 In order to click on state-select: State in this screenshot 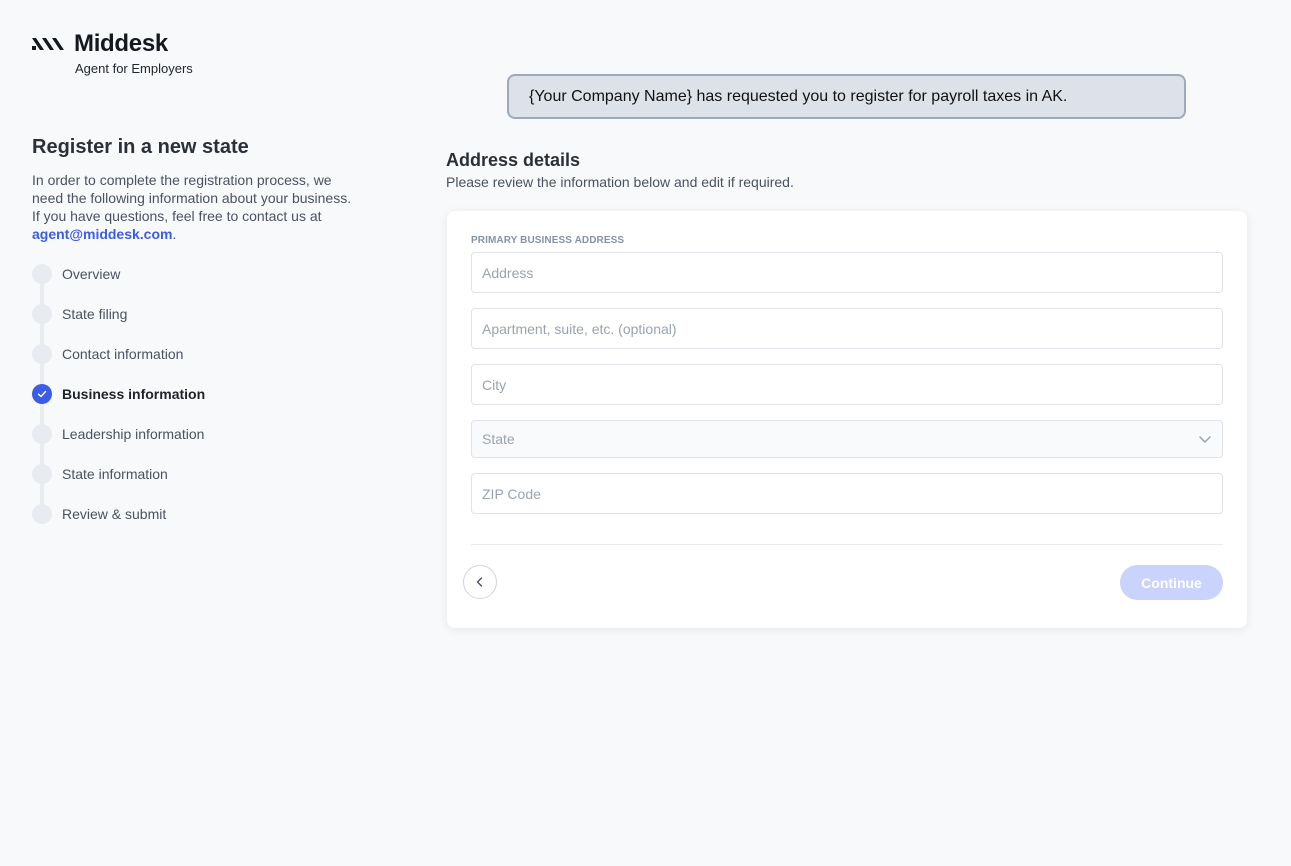, I will do `click(847, 439)`.